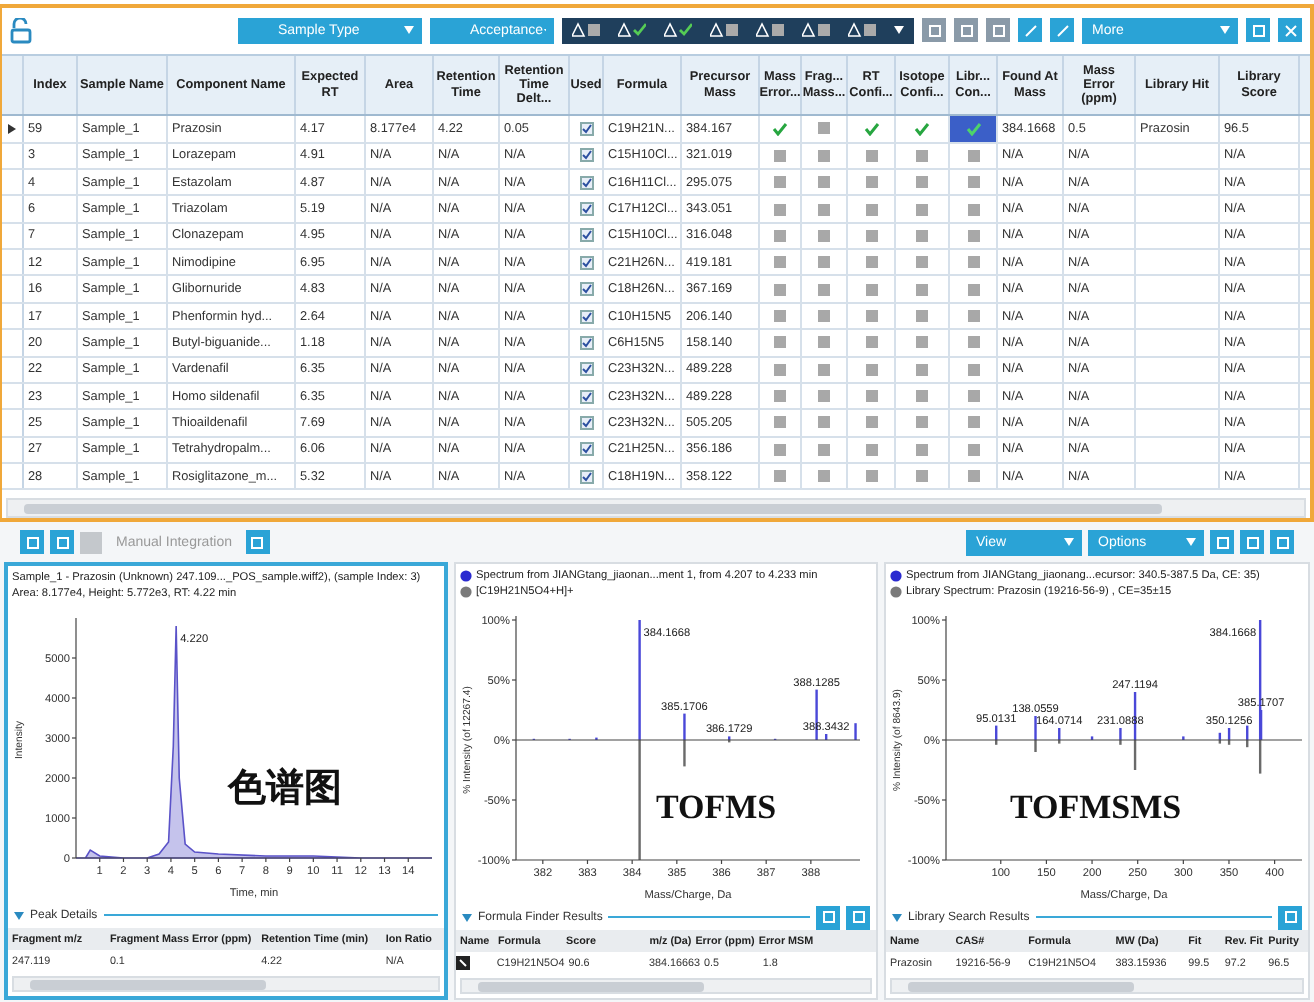 Image resolution: width=1314 pixels, height=1002 pixels. Describe the element at coordinates (285, 789) in the screenshot. I see `overlay-label: 色谱图` at that location.